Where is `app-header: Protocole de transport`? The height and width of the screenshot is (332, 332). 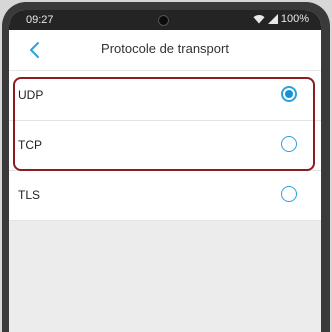 app-header: Protocole de transport is located at coordinates (165, 50).